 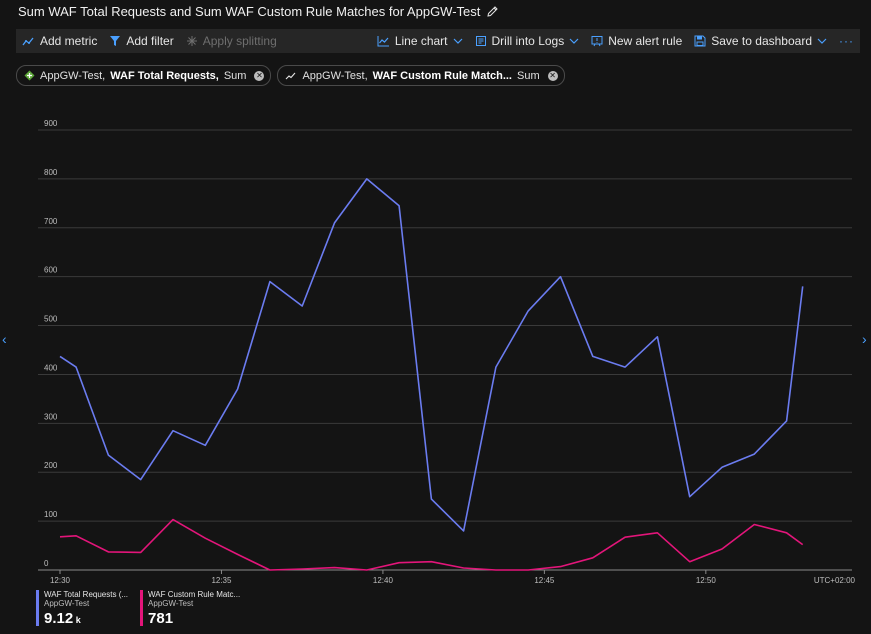 I want to click on more-icon: ···, so click(x=846, y=41).